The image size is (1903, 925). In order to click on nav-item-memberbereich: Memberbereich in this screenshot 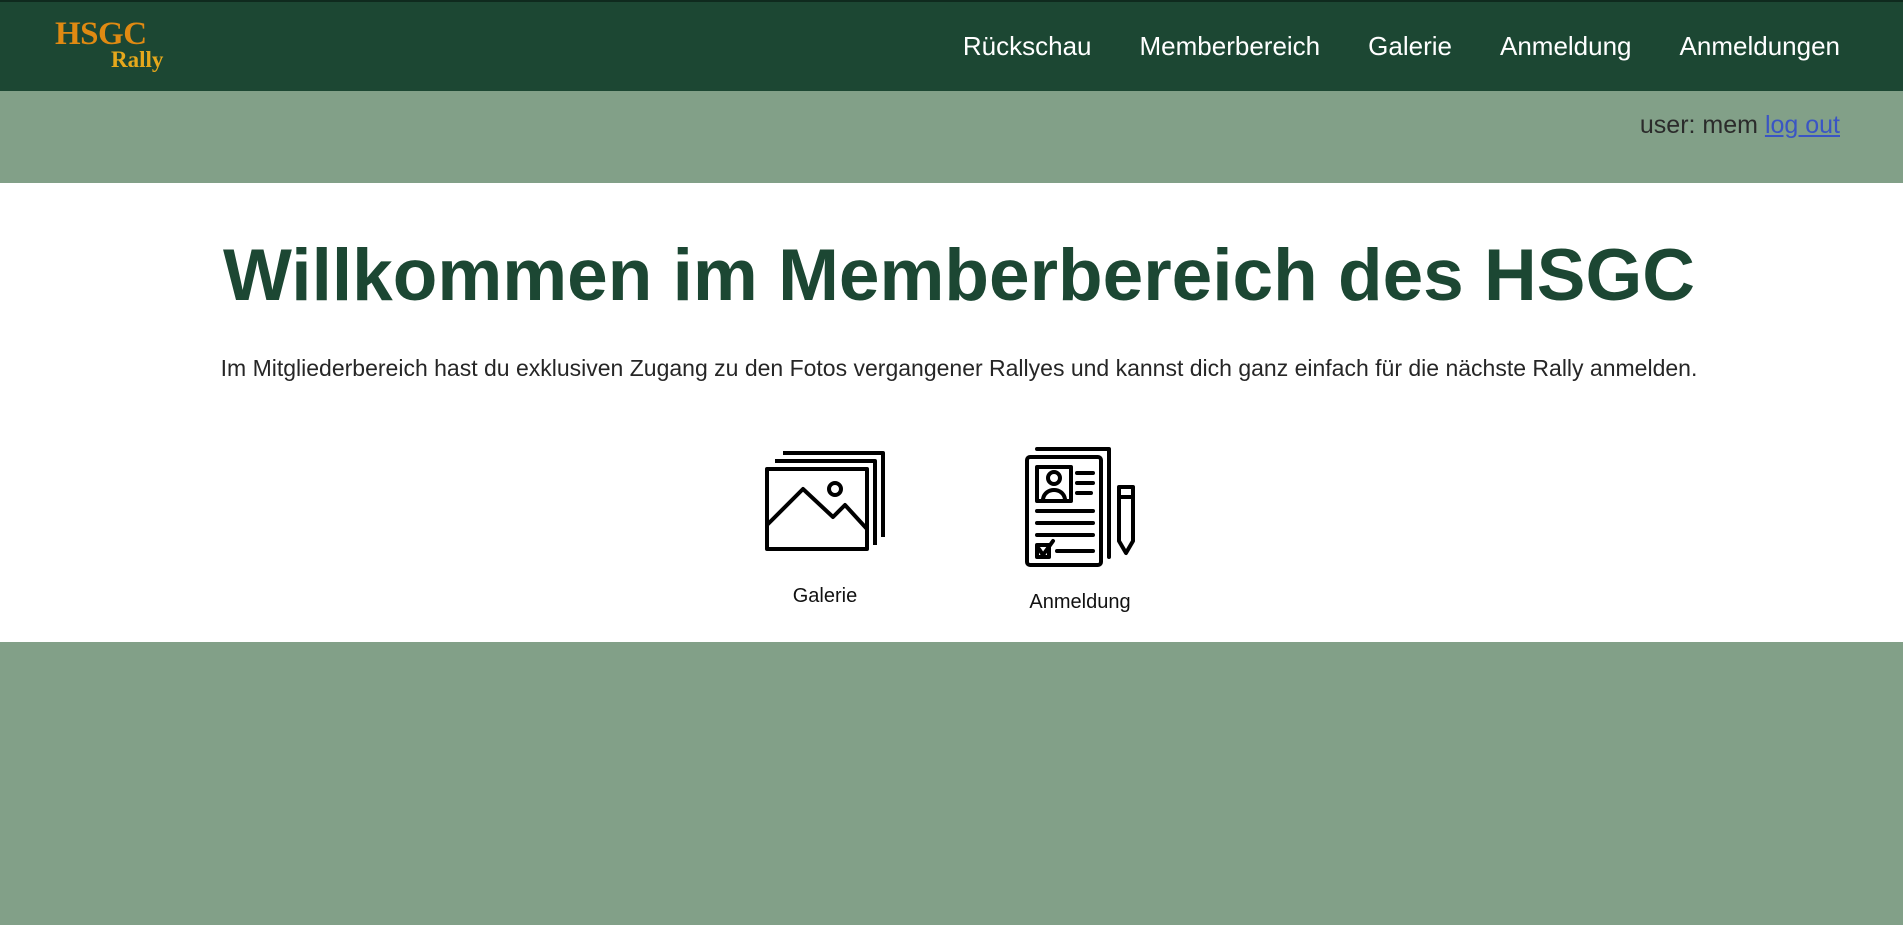, I will do `click(1230, 46)`.